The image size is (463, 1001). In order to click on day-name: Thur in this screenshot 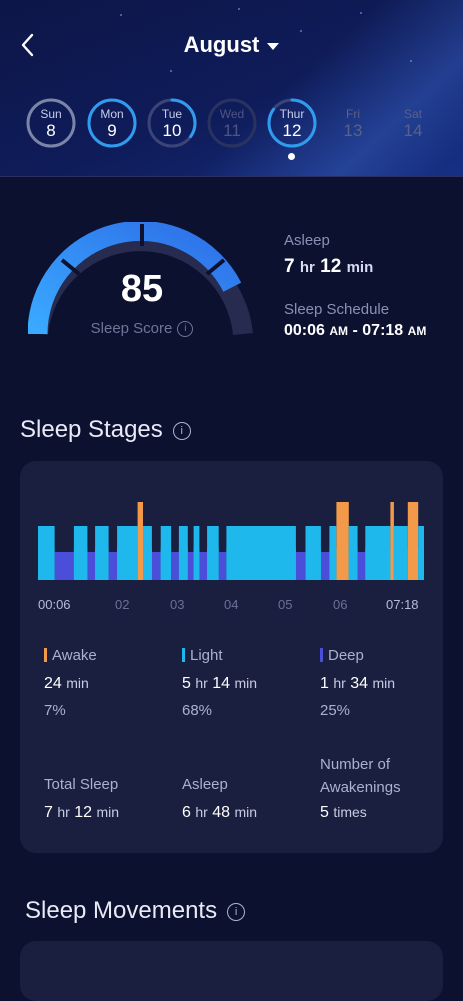, I will do `click(292, 114)`.